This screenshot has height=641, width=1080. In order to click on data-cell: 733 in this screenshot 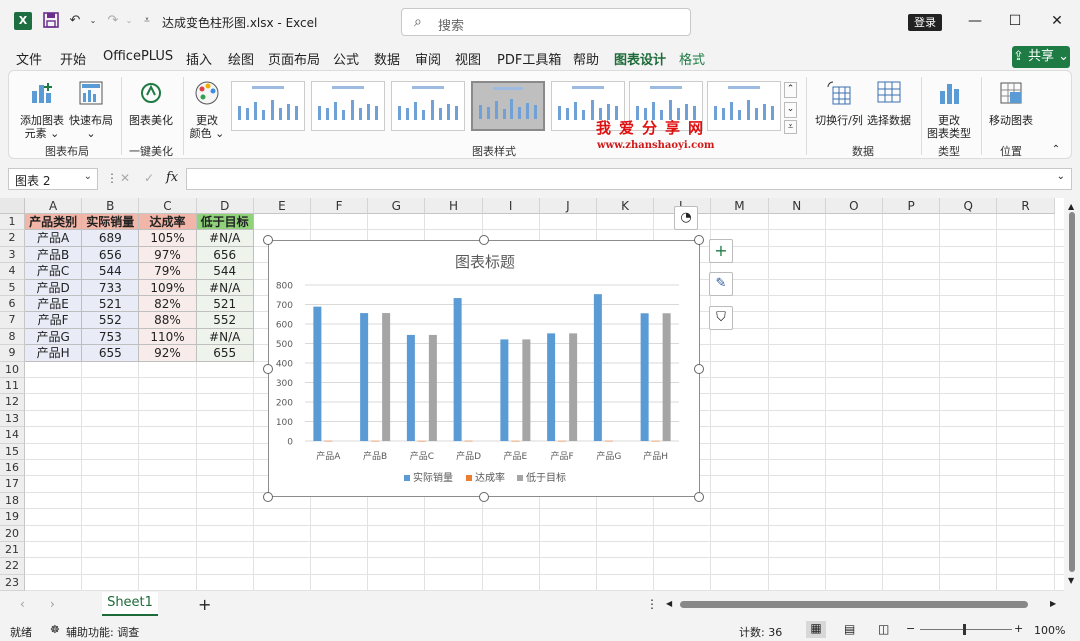, I will do `click(111, 287)`.